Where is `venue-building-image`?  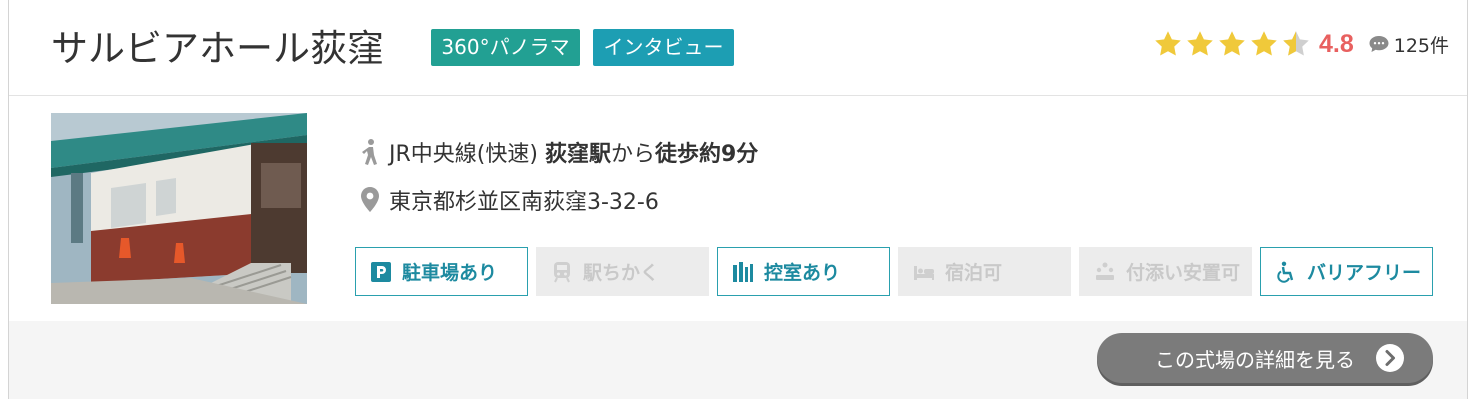 venue-building-image is located at coordinates (179, 208).